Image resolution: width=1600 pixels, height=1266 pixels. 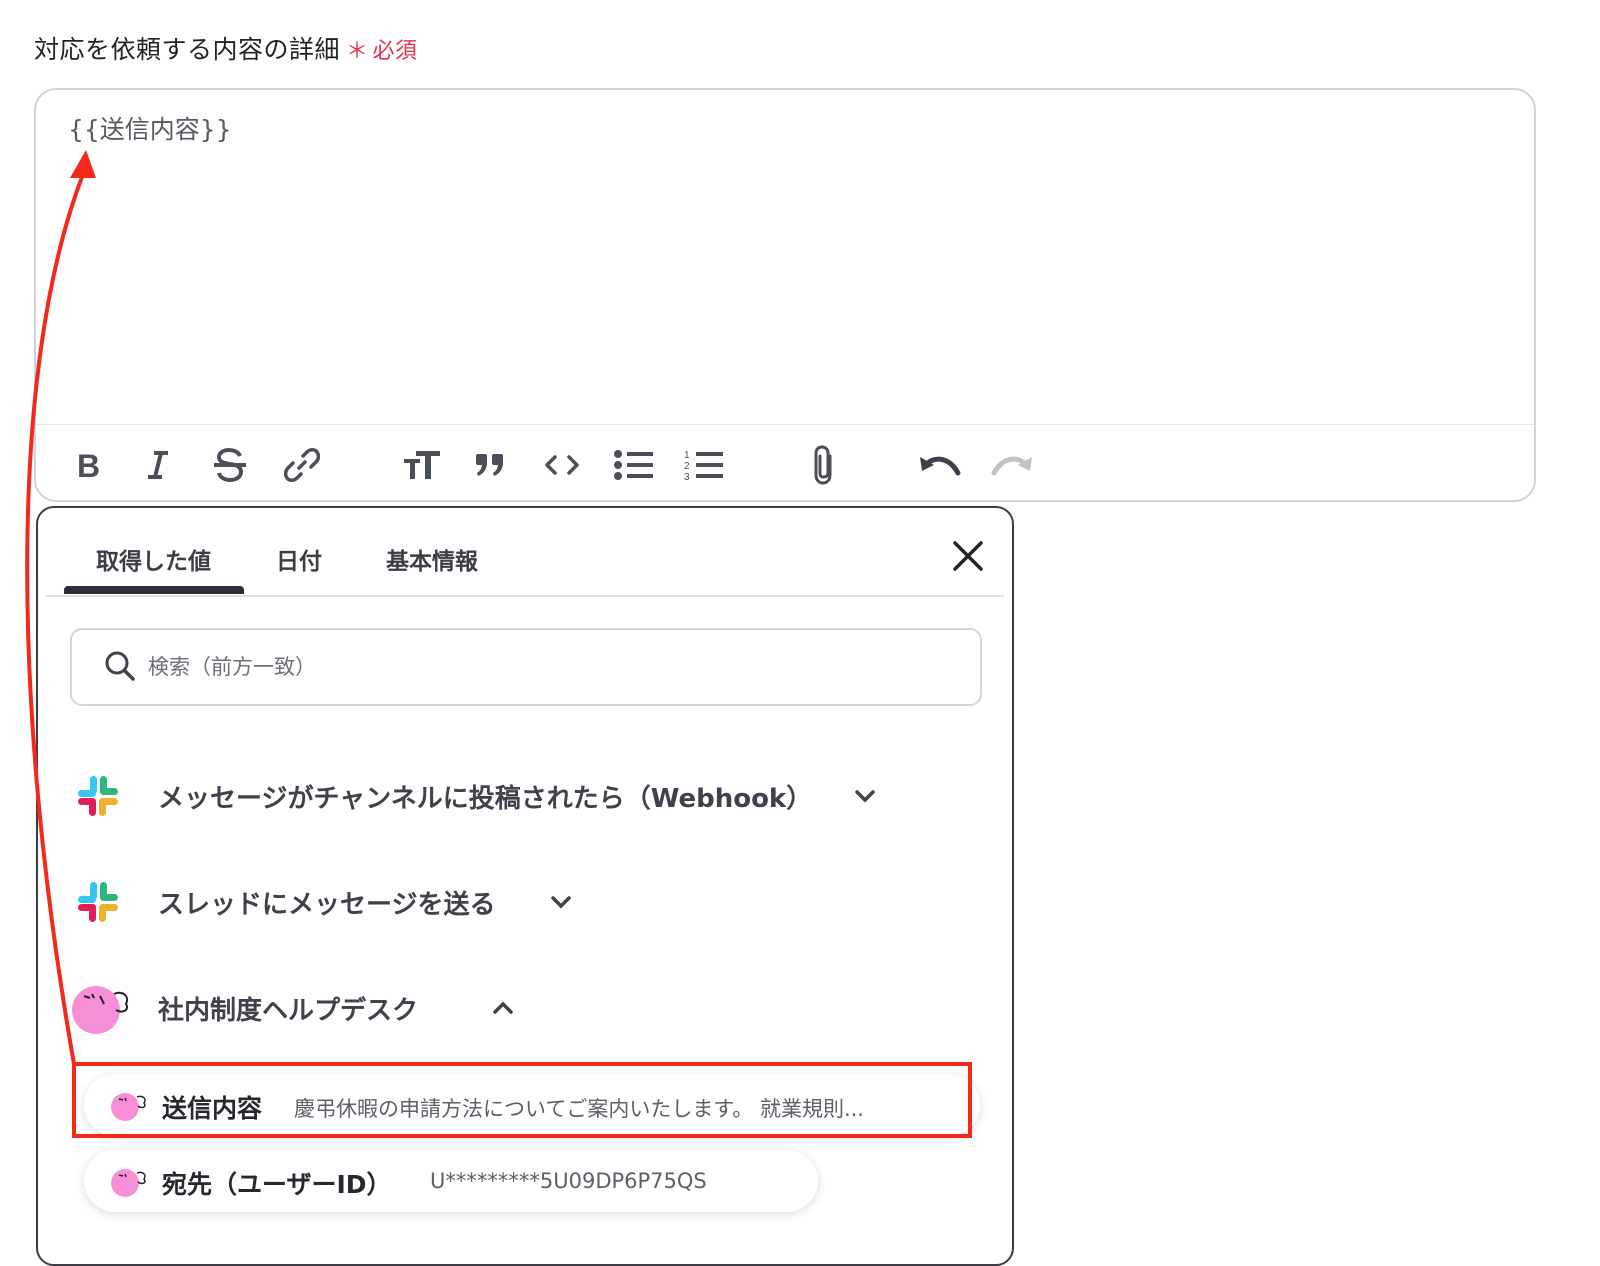 What do you see at coordinates (687, 455) in the screenshot?
I see `svg-text: 1` at bounding box center [687, 455].